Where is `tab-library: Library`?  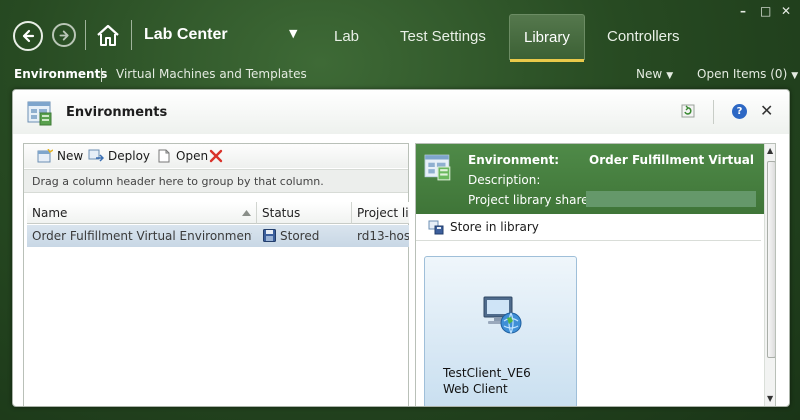 tab-library: Library is located at coordinates (547, 38).